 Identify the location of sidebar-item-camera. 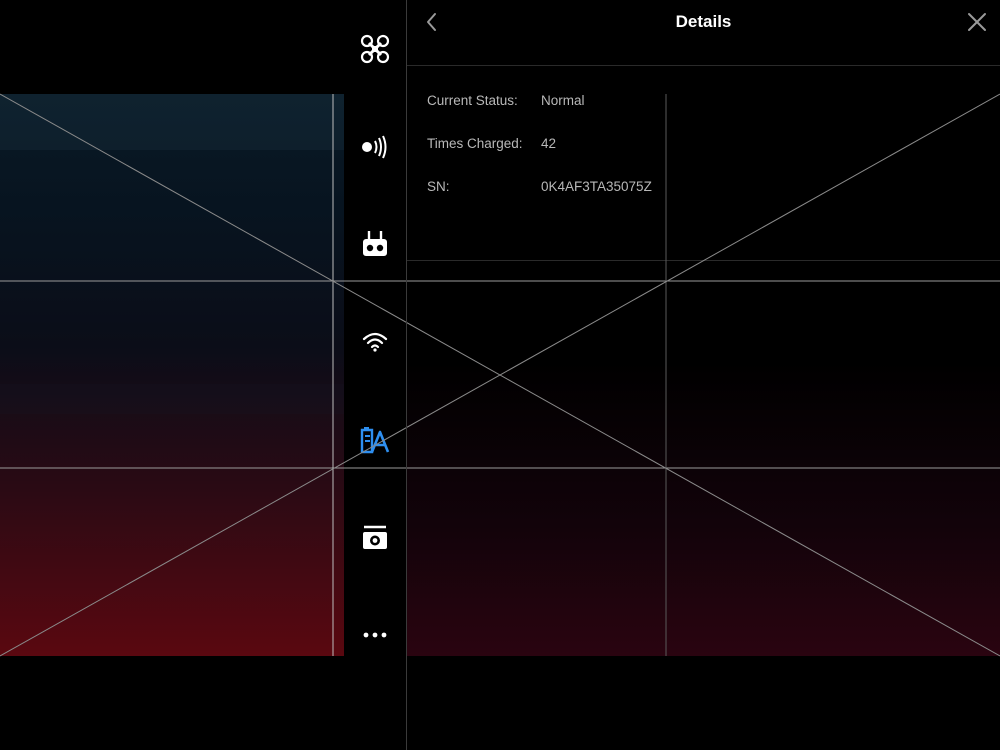
(375, 538).